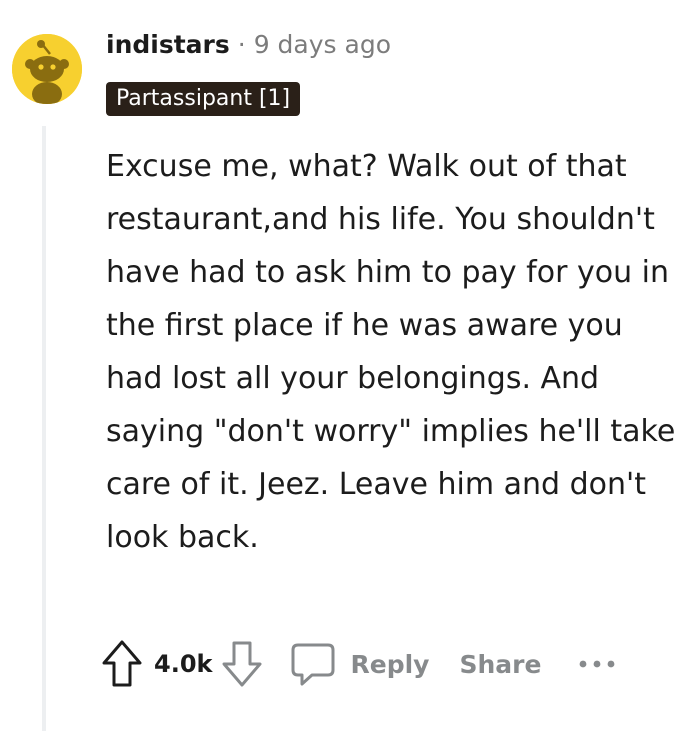 The image size is (700, 731). I want to click on snoo-avatar-icon, so click(47, 69).